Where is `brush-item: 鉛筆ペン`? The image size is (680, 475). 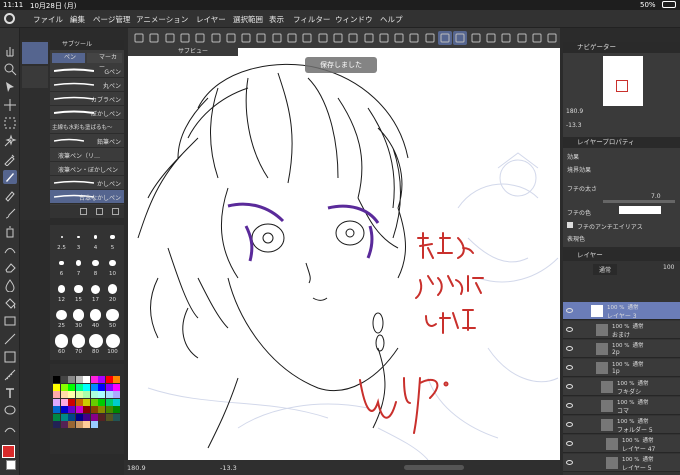
brush-item: 鉛筆ペン is located at coordinates (87, 141).